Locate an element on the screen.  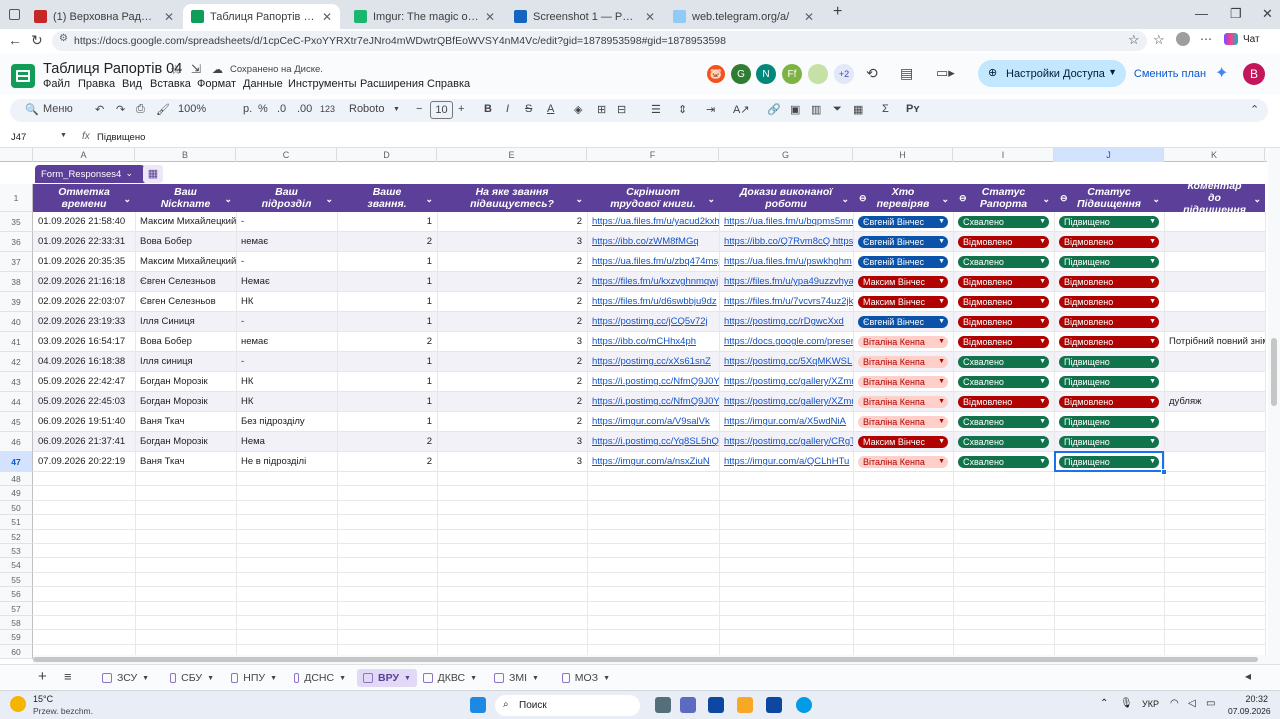
checker-chip: Максим Вінчес ▼ is located at coordinates (903, 282).